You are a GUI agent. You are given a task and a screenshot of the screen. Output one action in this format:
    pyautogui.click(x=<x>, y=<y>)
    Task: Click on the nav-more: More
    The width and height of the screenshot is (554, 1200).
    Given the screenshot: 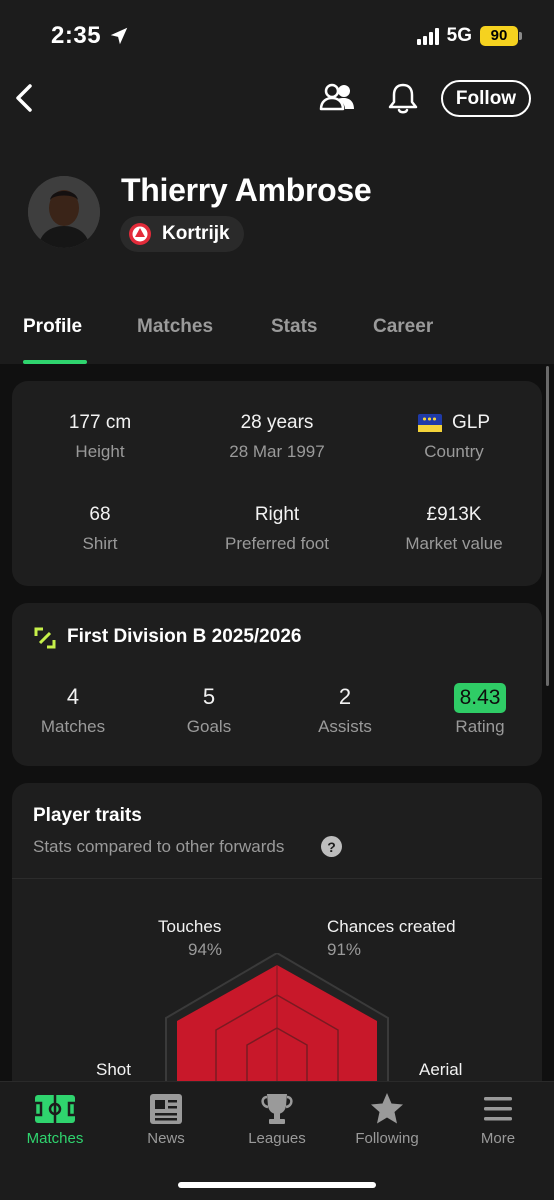 What is the action you would take?
    pyautogui.click(x=498, y=1114)
    